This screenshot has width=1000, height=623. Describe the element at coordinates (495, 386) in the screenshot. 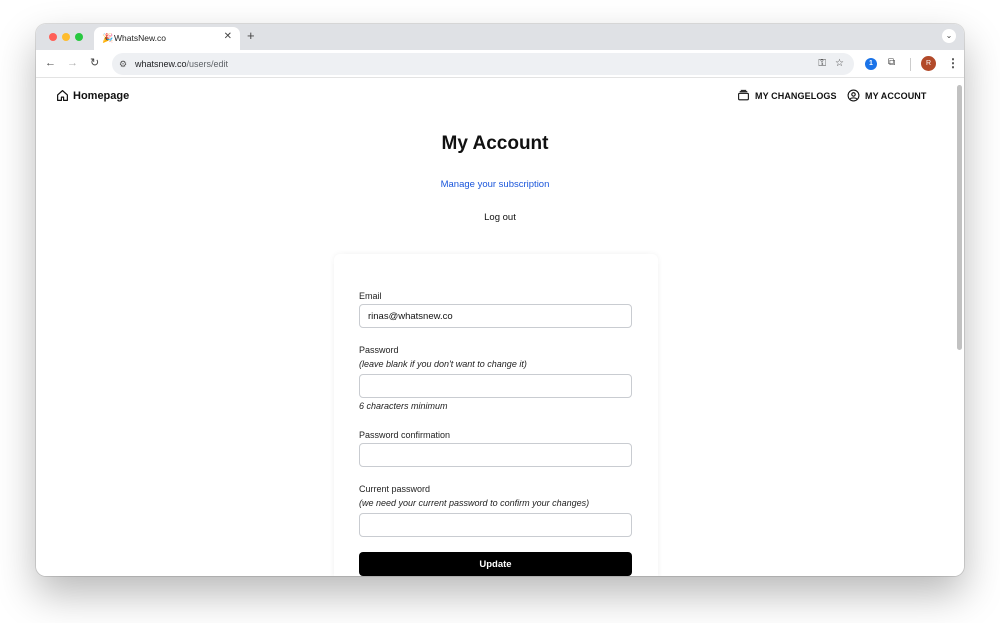

I see `password-field` at that location.